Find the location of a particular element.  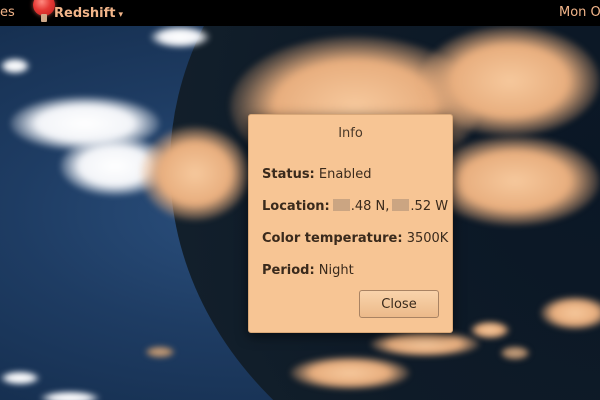

location-label: Location: is located at coordinates (296, 206).